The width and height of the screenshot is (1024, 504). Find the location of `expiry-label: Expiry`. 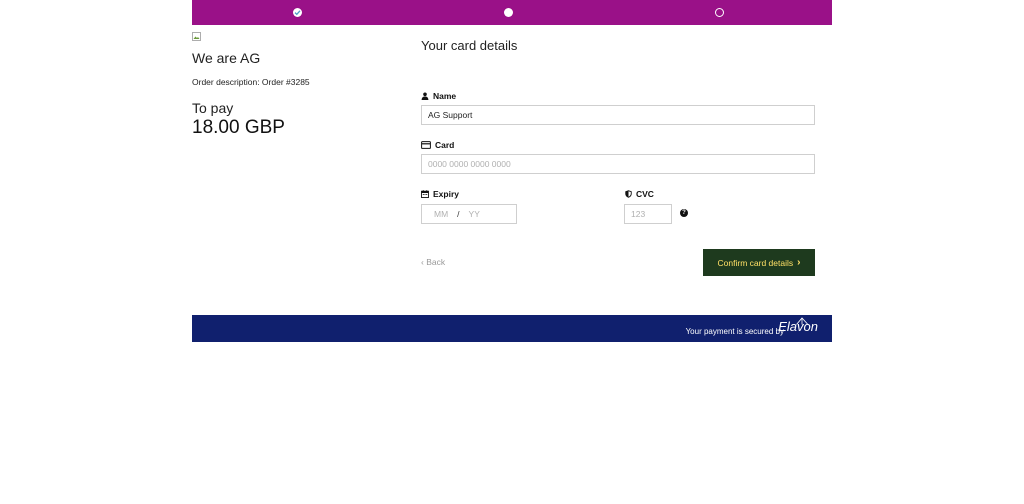

expiry-label: Expiry is located at coordinates (440, 194).